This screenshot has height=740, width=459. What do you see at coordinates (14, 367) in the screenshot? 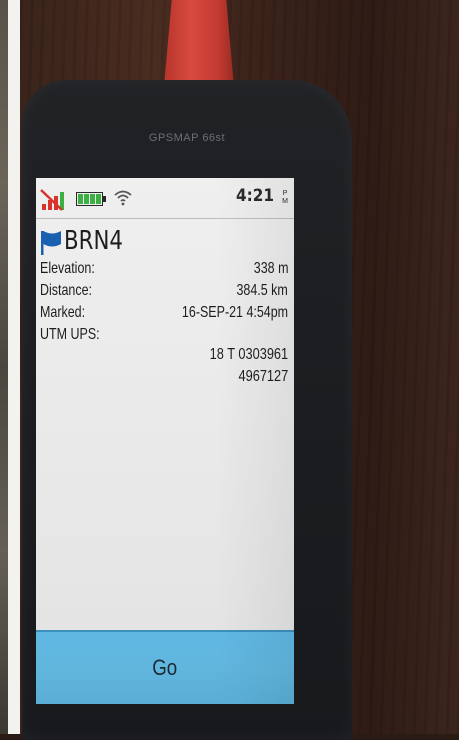
I see `background-gap` at bounding box center [14, 367].